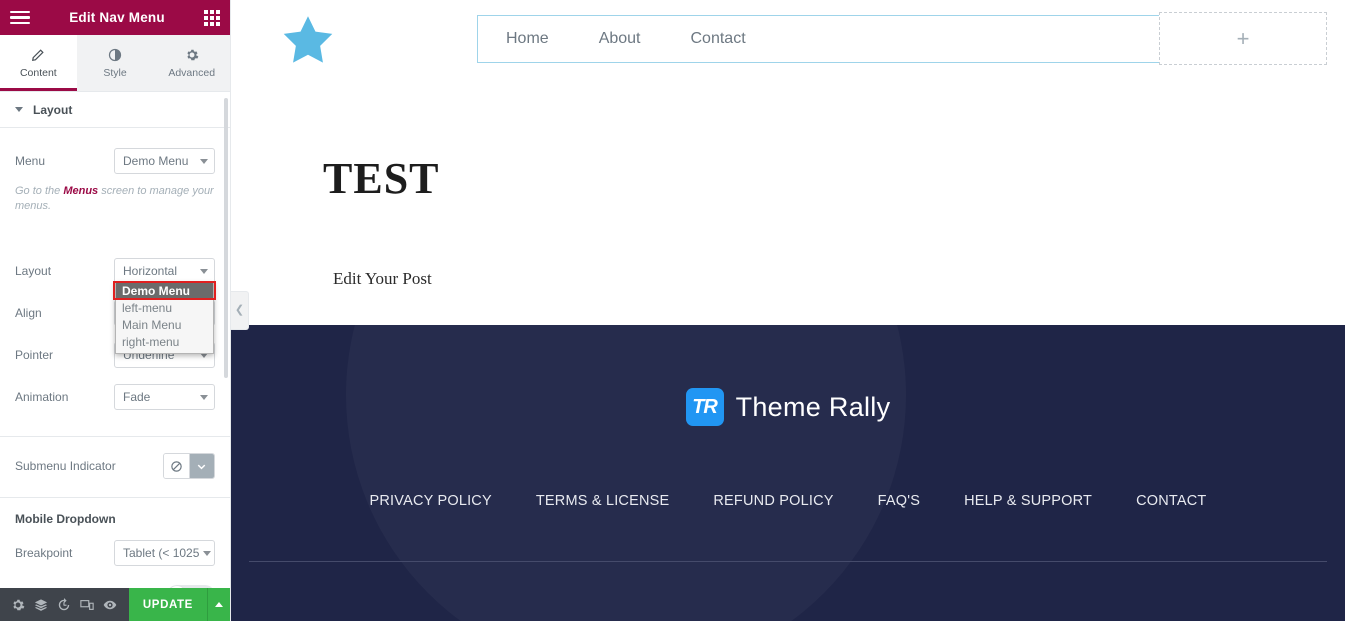 The width and height of the screenshot is (1345, 621). I want to click on menu-option-2: Main Menu, so click(164, 325).